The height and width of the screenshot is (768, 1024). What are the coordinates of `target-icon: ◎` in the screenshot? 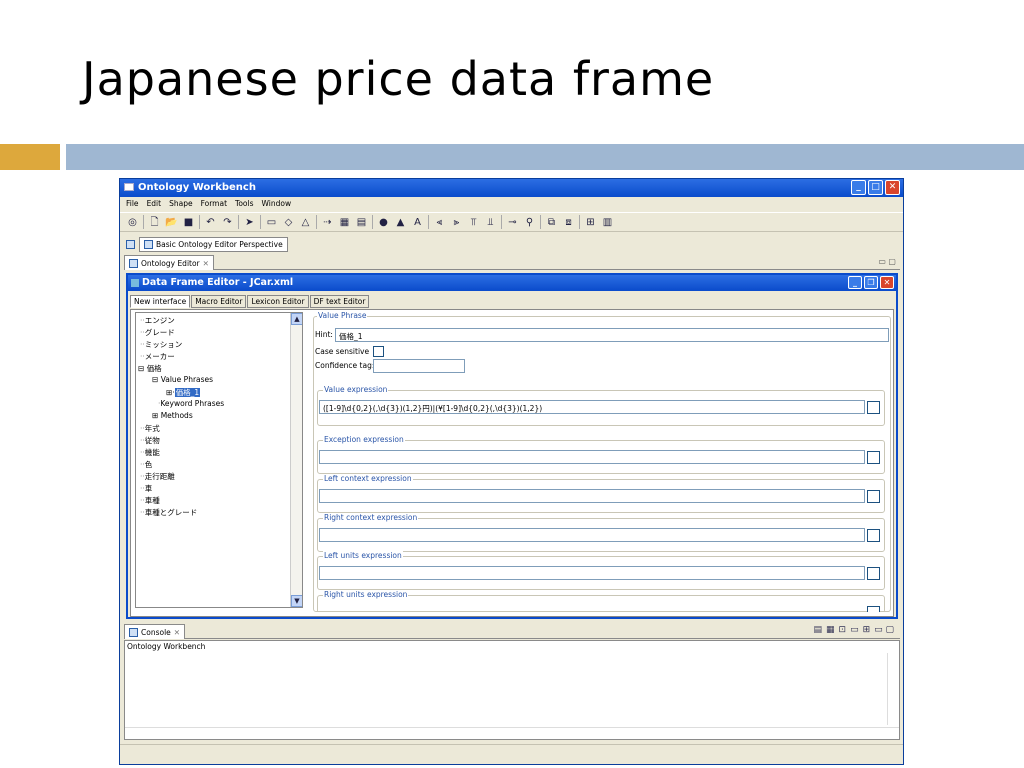 It's located at (132, 222).